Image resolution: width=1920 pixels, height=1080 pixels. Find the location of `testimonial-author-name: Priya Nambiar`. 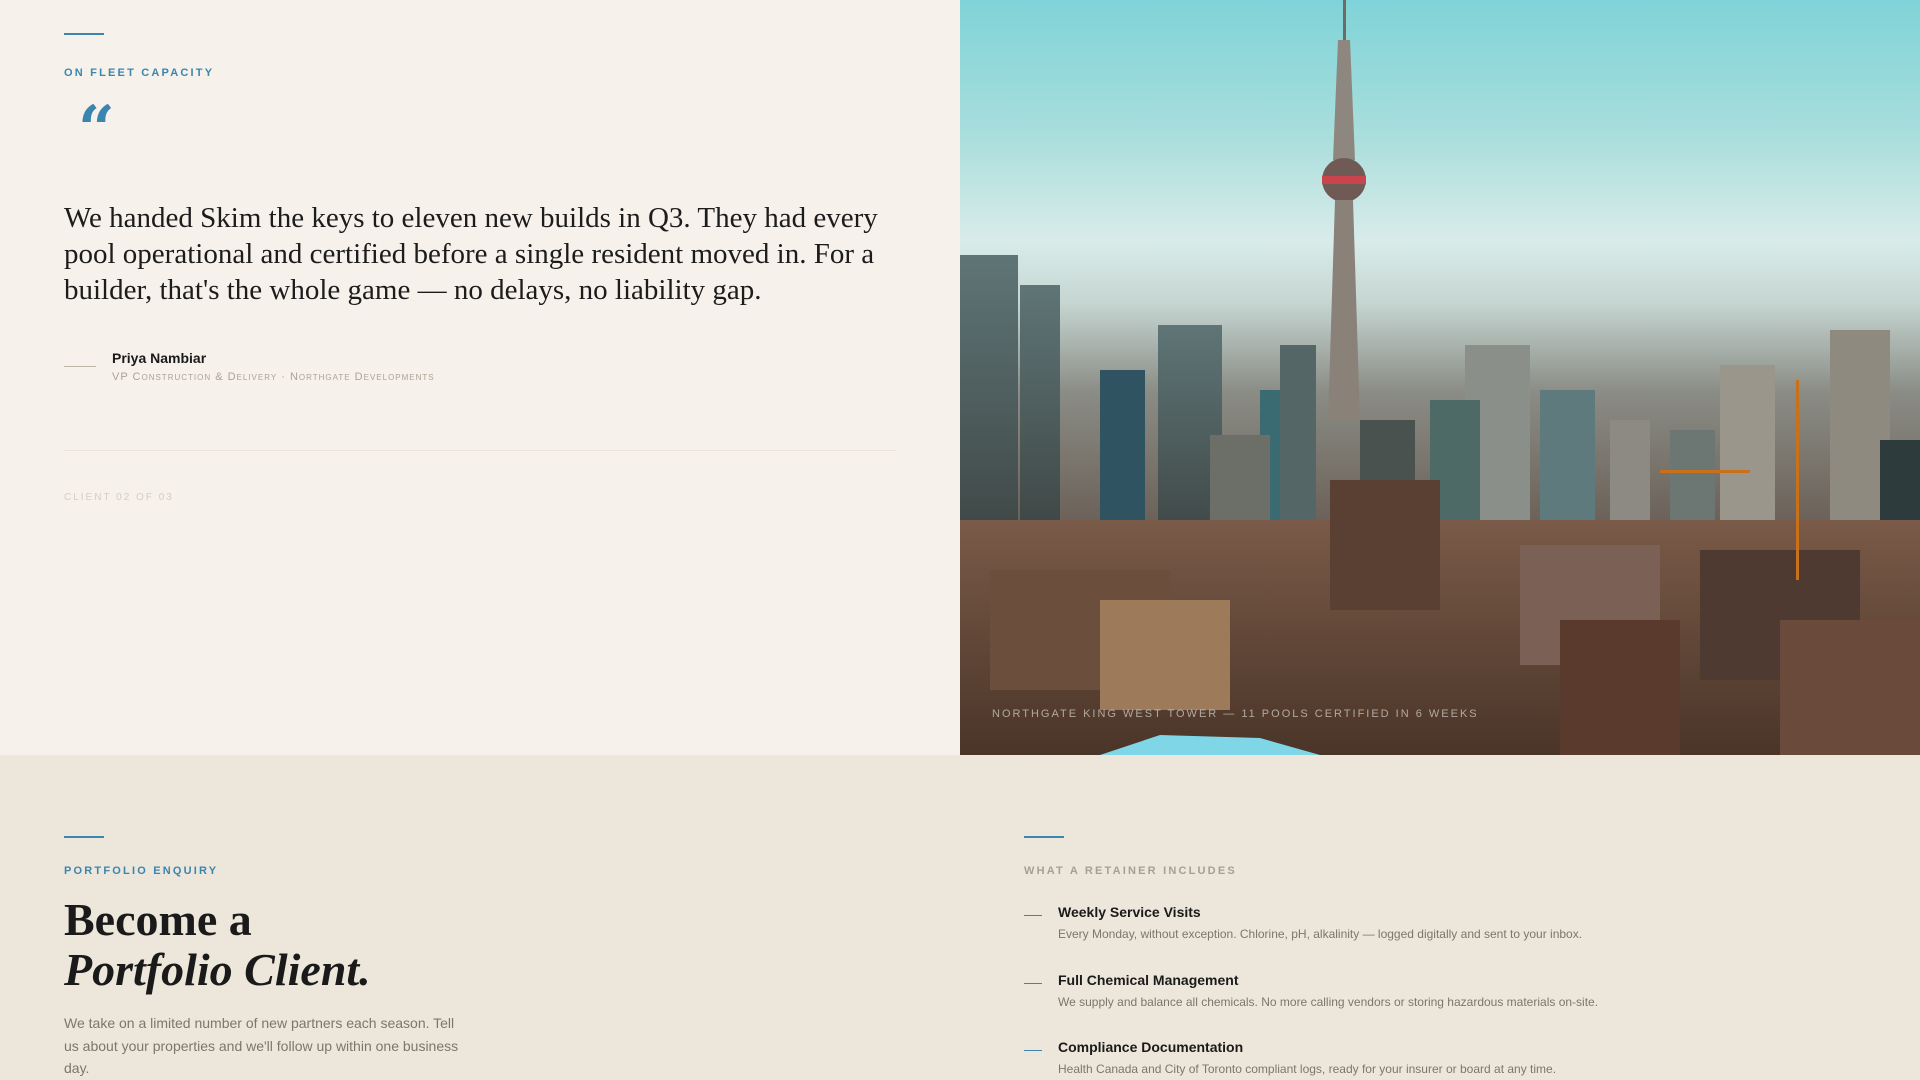

testimonial-author-name: Priya Nambiar is located at coordinates (159, 358).